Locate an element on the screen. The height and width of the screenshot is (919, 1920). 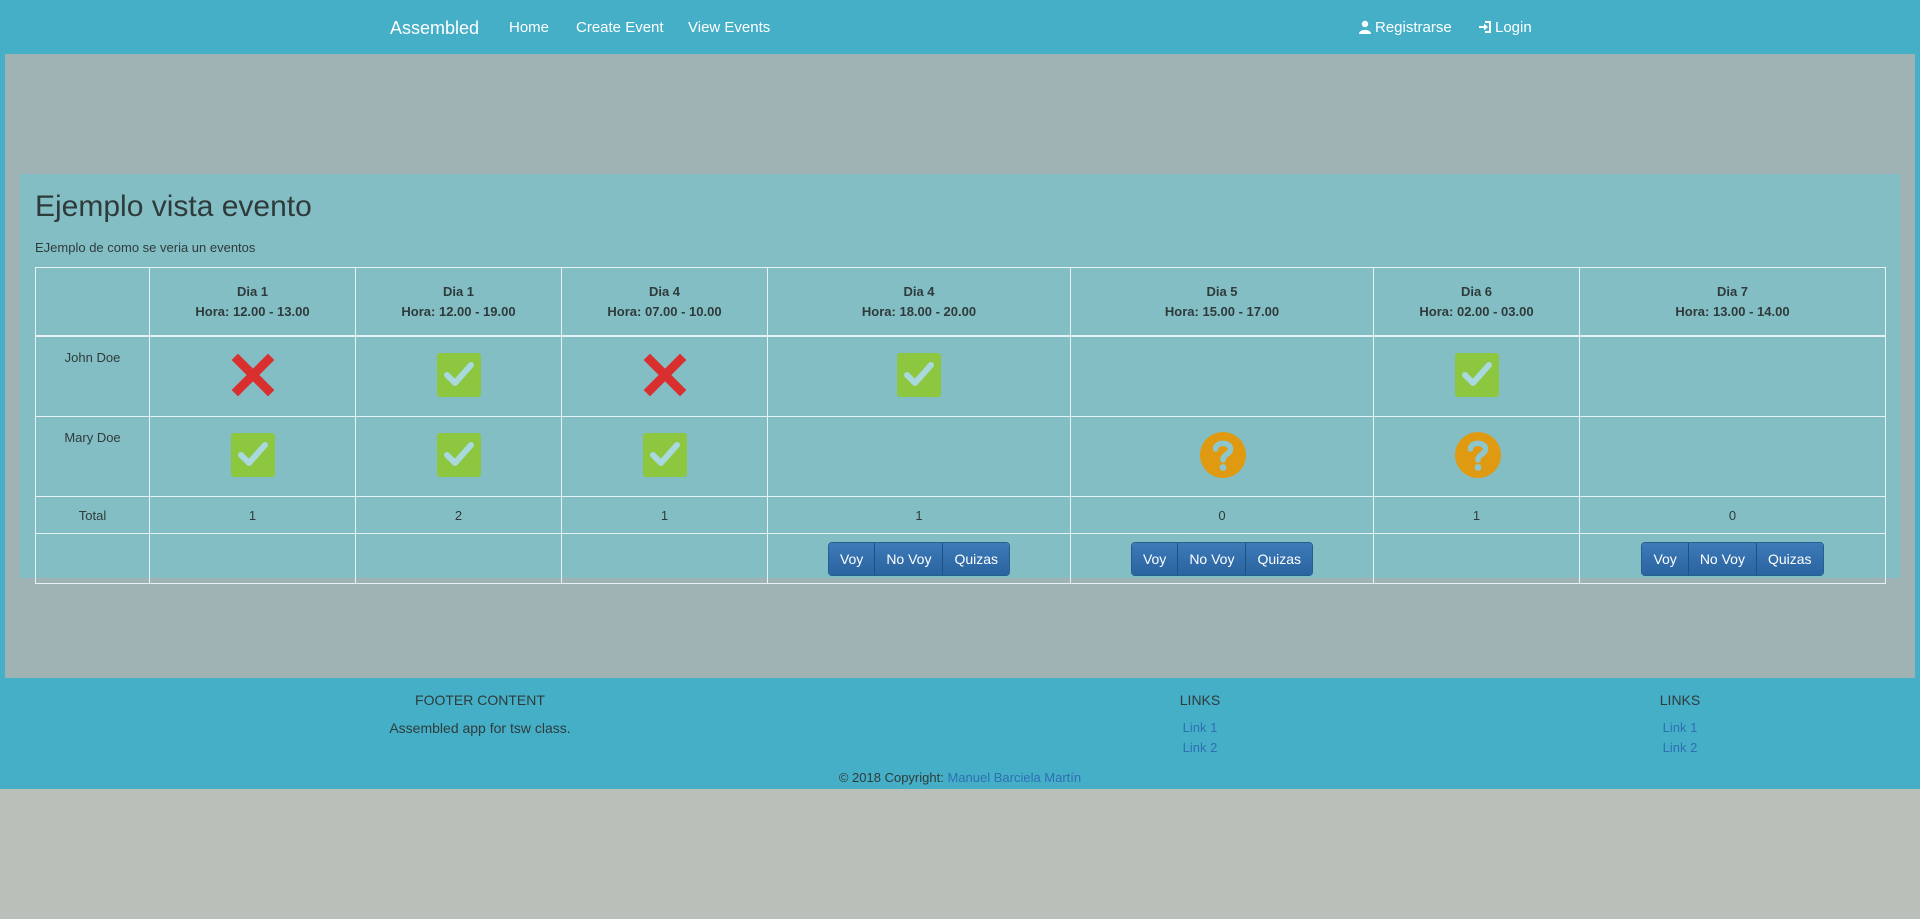
person-row: John Doe is located at coordinates (960, 376).